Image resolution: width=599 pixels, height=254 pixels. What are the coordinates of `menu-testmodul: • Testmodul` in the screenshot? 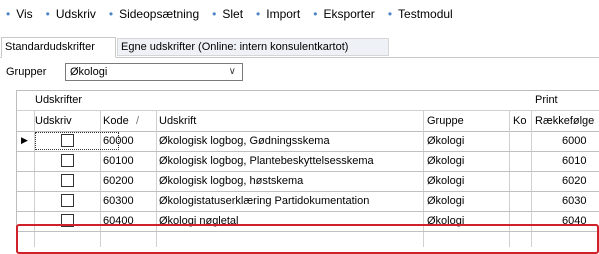 It's located at (420, 14).